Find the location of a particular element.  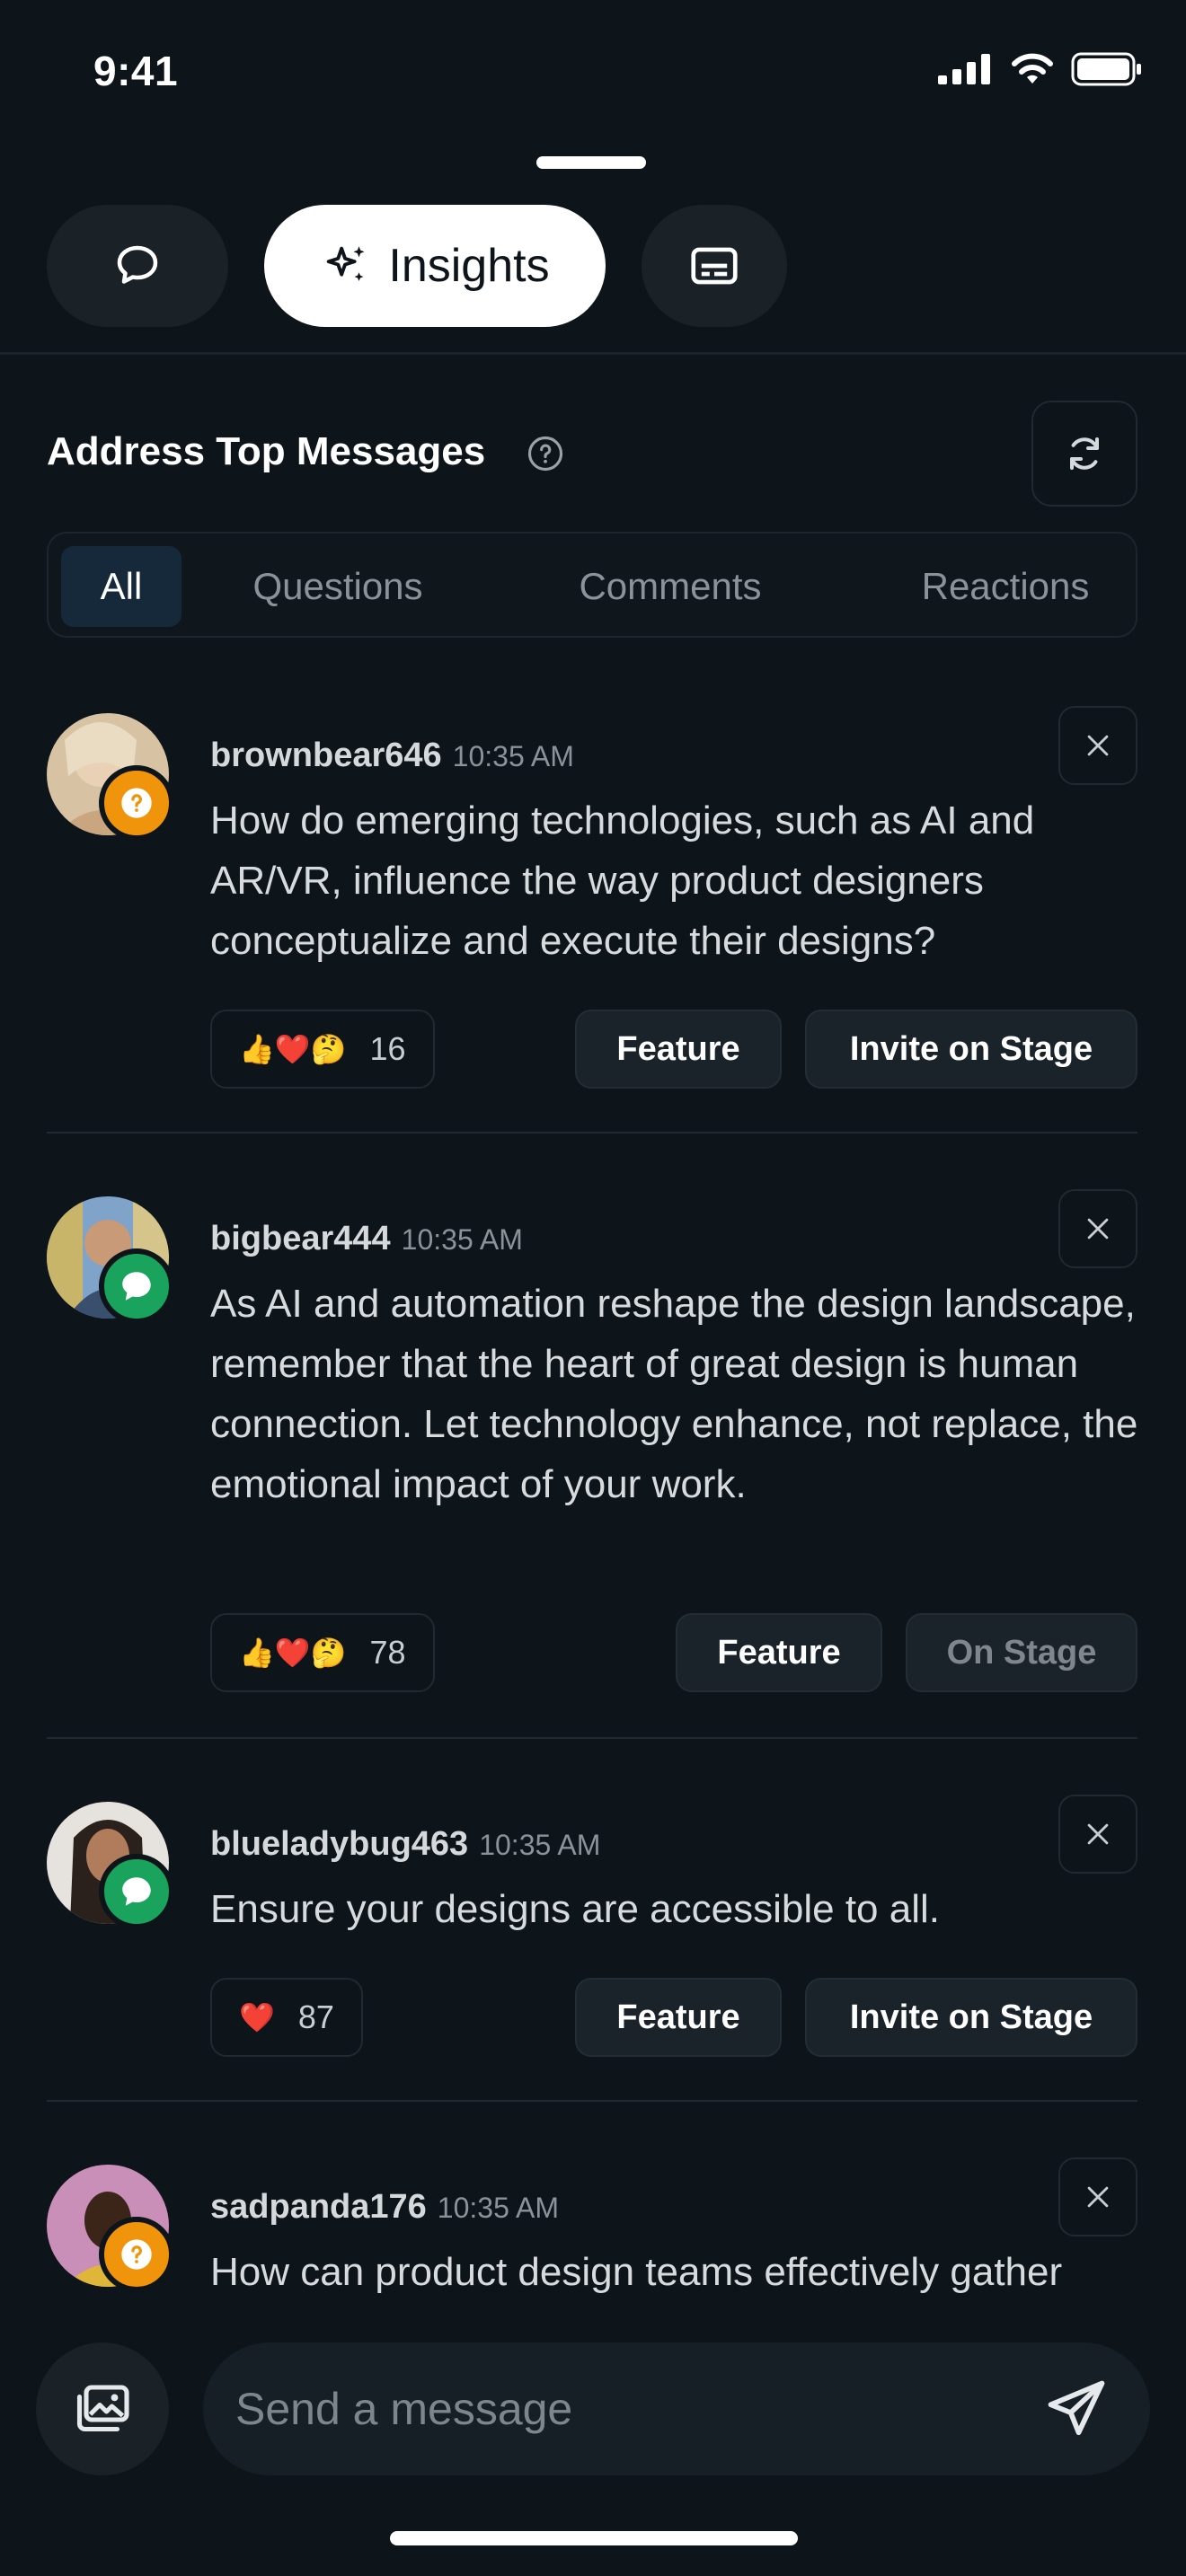

status-time: 9:41 is located at coordinates (136, 71).